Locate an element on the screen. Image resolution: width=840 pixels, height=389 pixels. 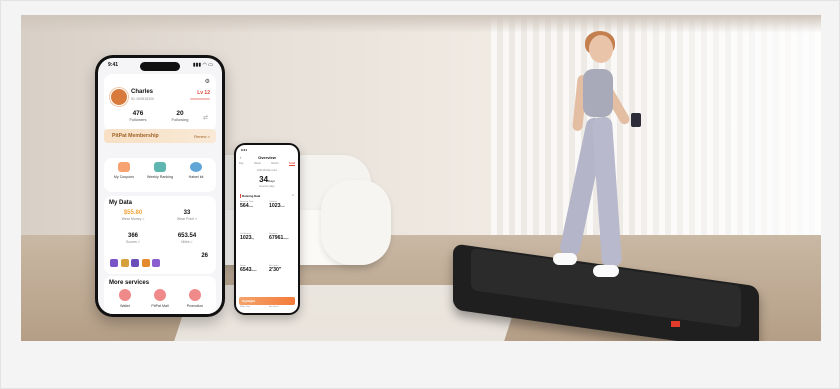
date-range: 2023.06 Mar-index is located at coordinates (267, 170).